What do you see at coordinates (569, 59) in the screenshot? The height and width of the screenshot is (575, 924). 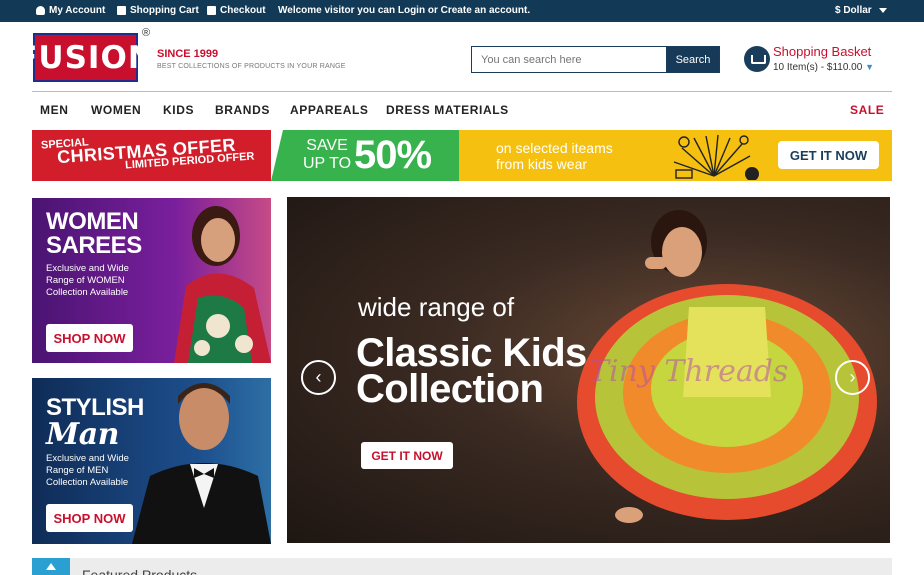 I see `search-input` at bounding box center [569, 59].